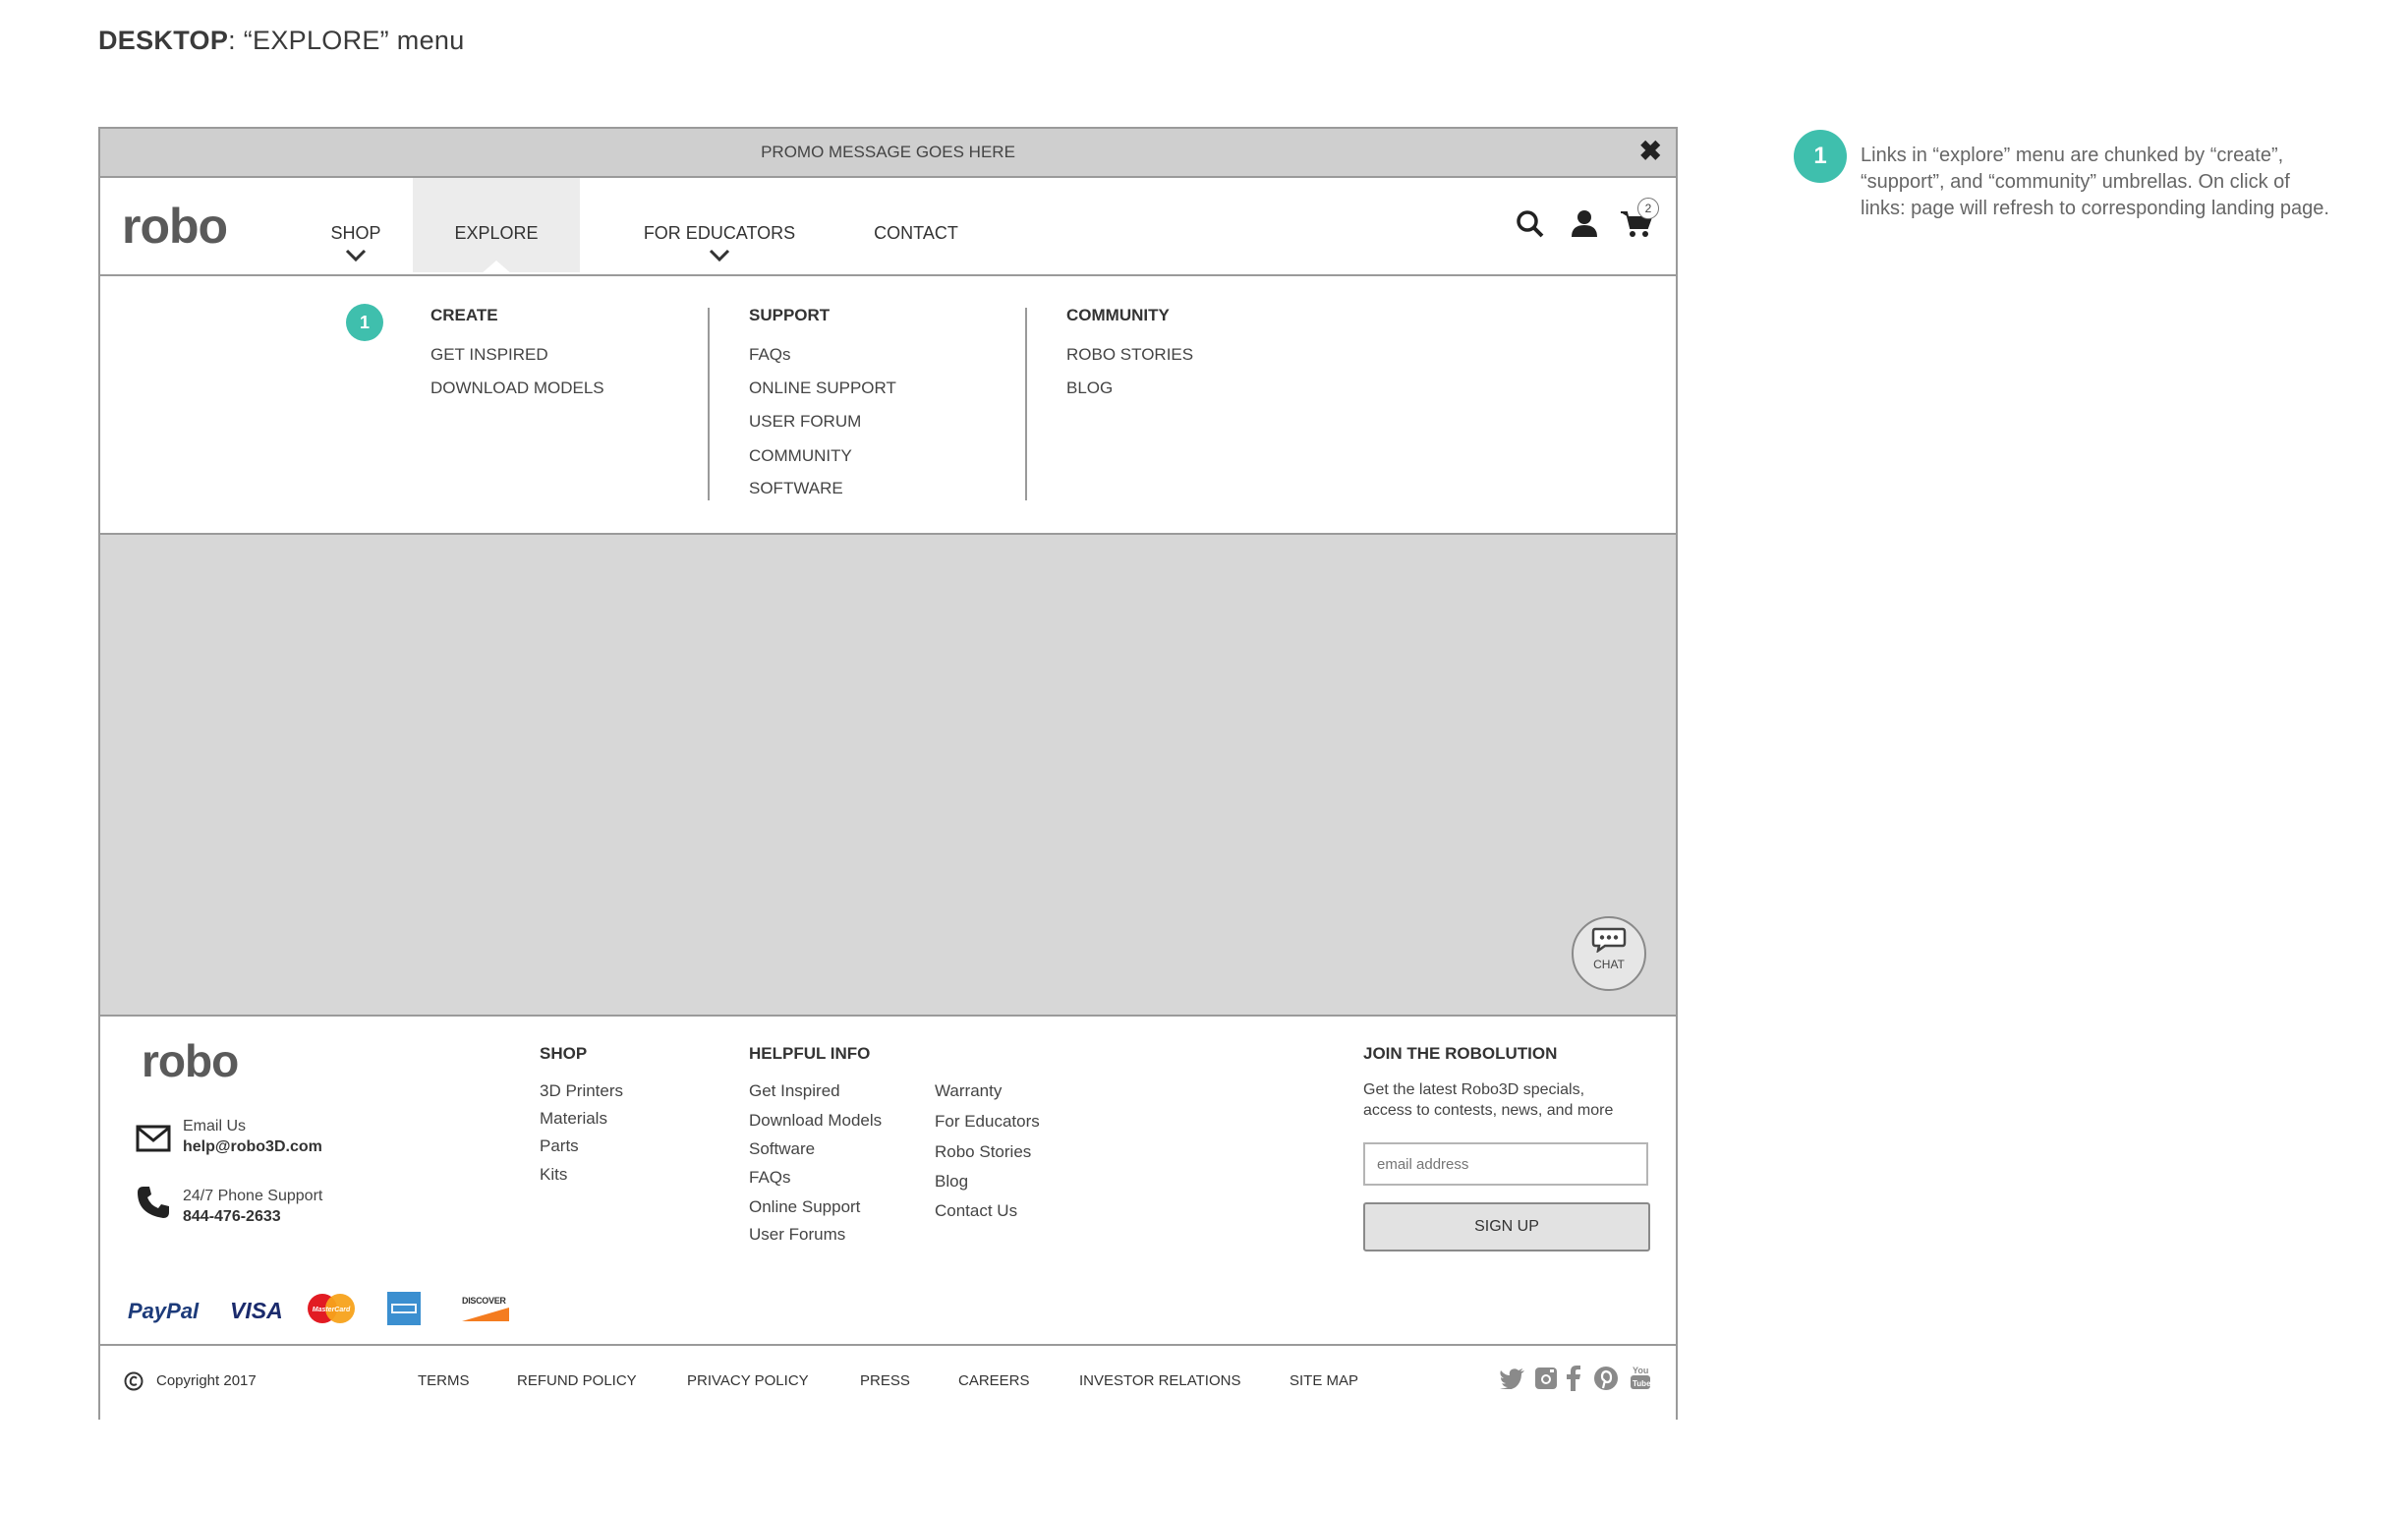 The image size is (2408, 1513). What do you see at coordinates (885, 1381) in the screenshot?
I see `bottom-link-press: PRESS` at bounding box center [885, 1381].